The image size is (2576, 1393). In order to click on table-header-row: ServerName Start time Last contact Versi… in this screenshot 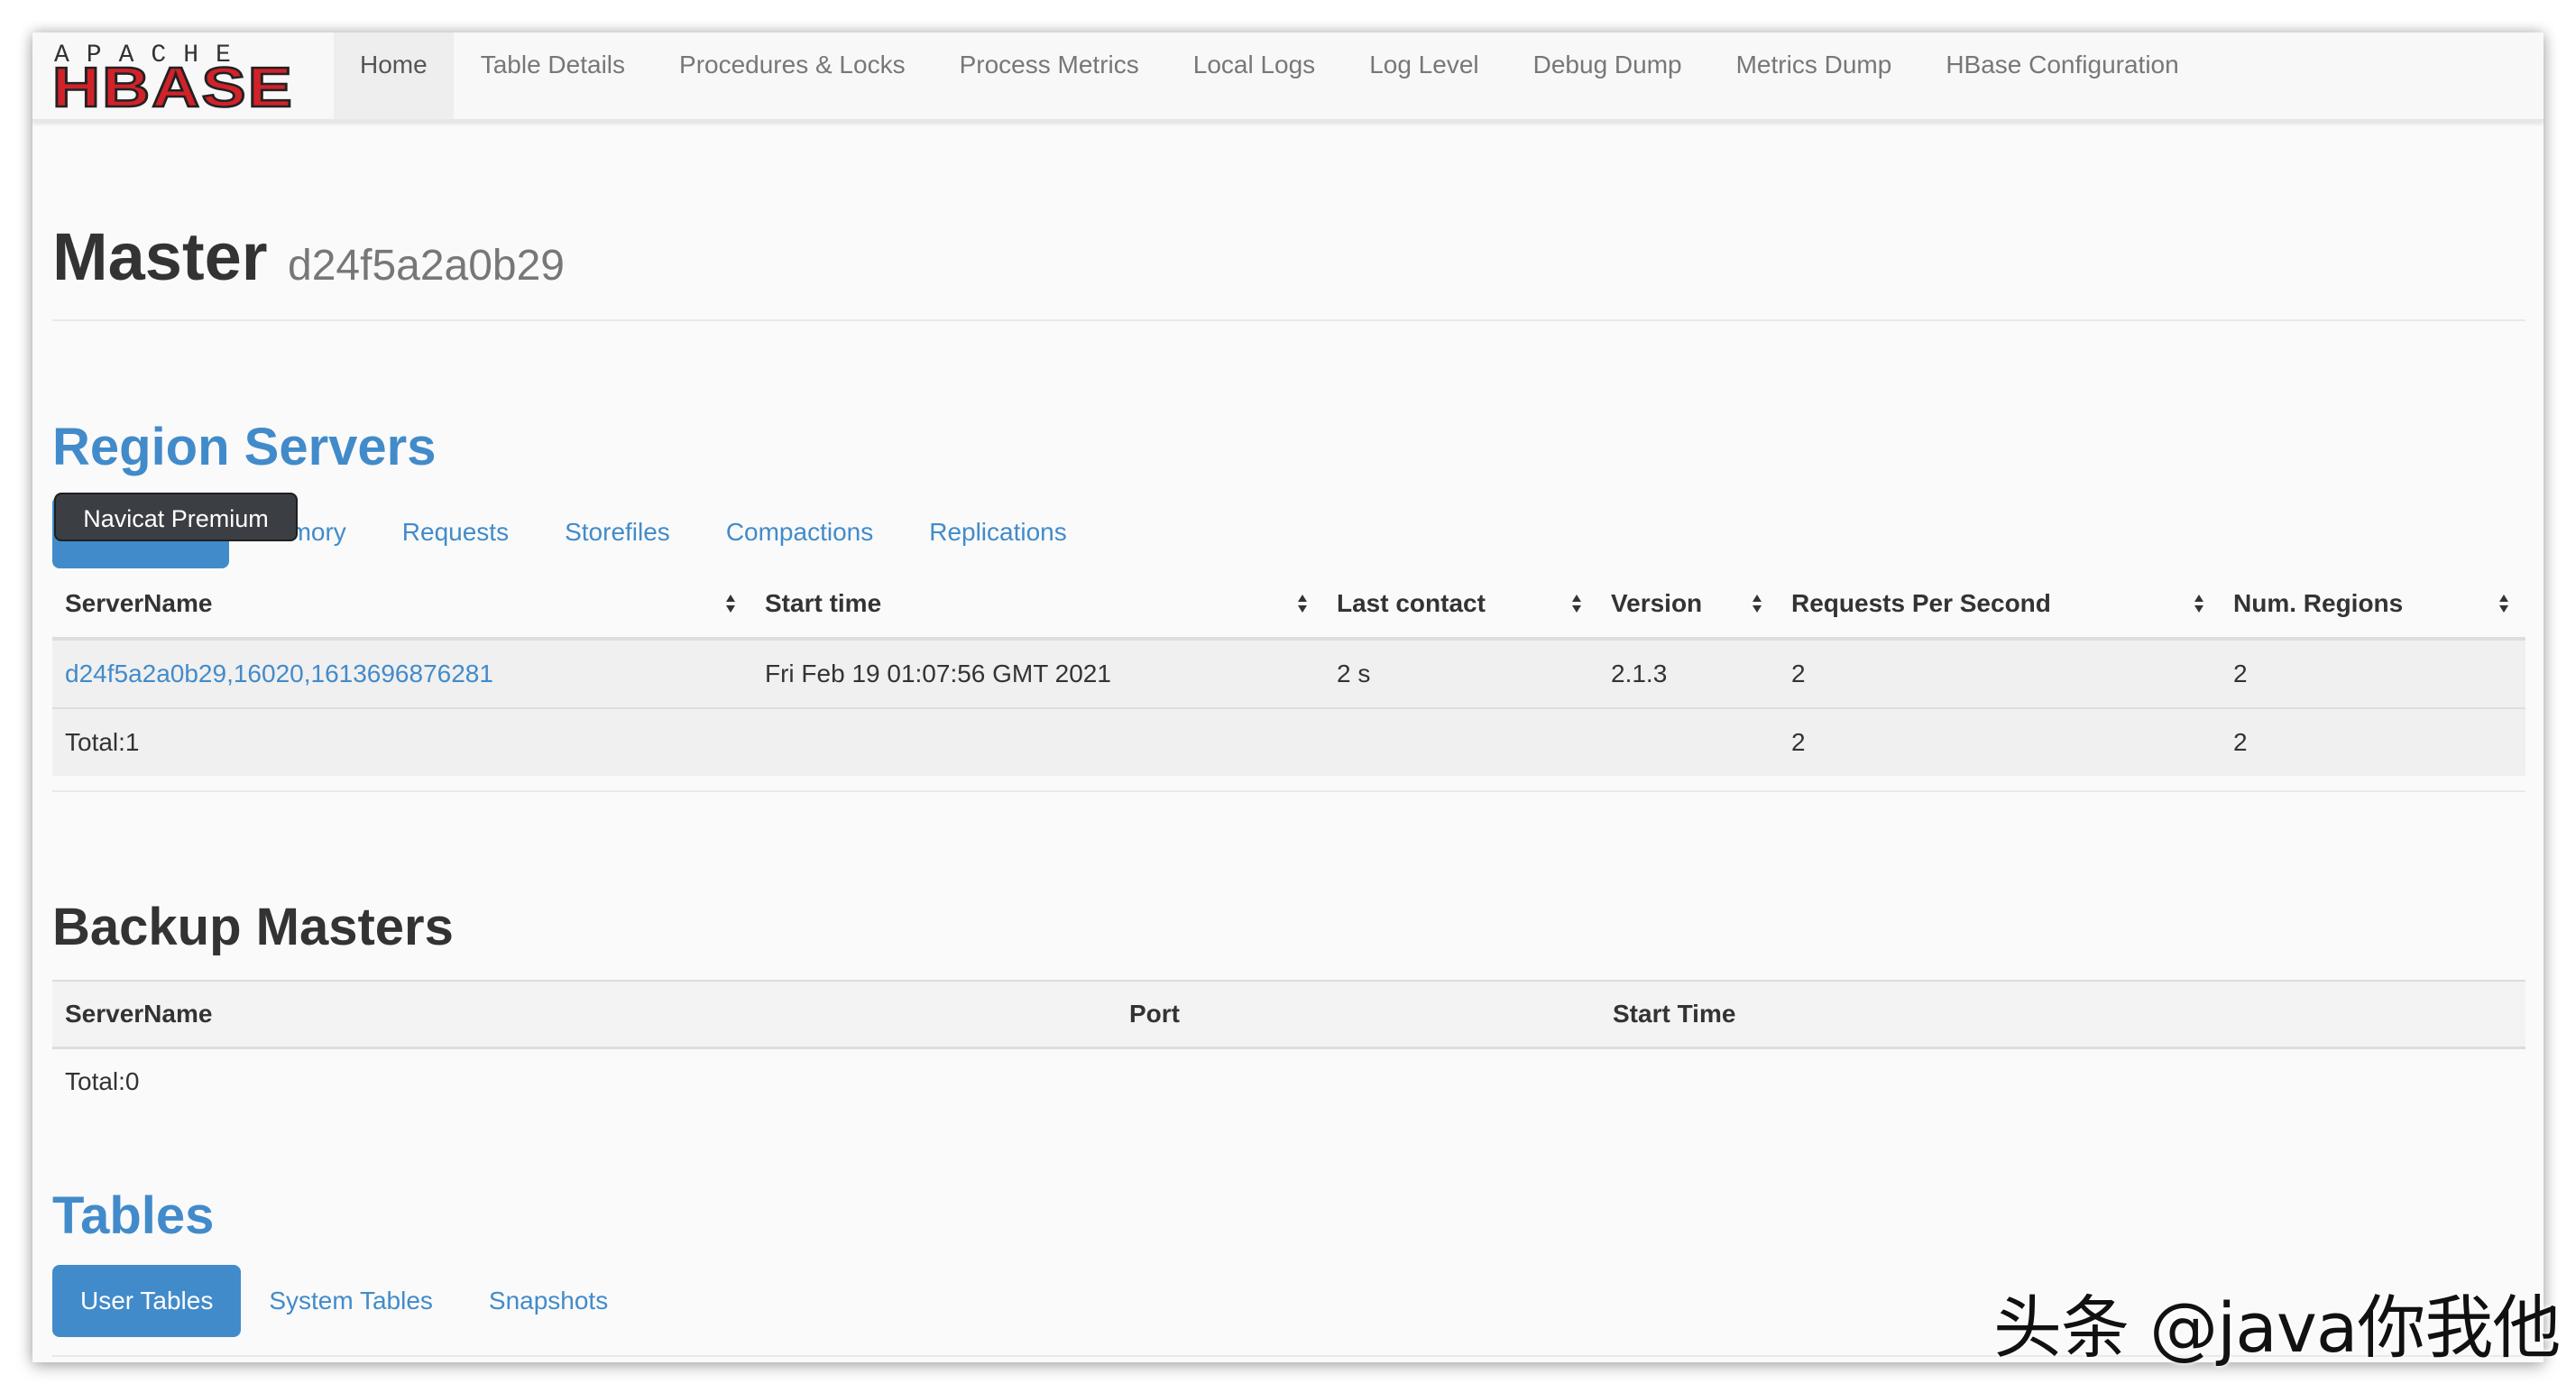, I will do `click(1288, 605)`.